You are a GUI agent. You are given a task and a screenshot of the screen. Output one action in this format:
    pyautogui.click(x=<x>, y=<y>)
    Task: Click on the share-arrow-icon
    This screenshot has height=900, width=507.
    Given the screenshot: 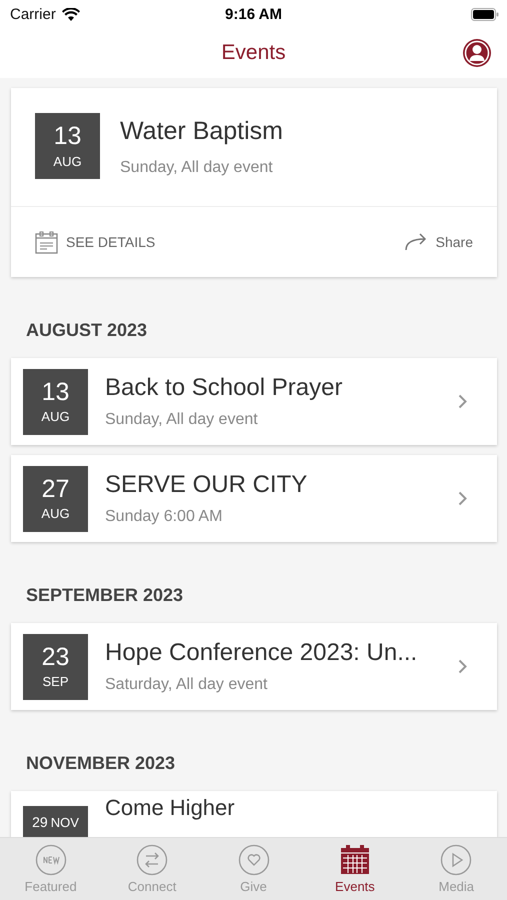 What is the action you would take?
    pyautogui.click(x=416, y=242)
    